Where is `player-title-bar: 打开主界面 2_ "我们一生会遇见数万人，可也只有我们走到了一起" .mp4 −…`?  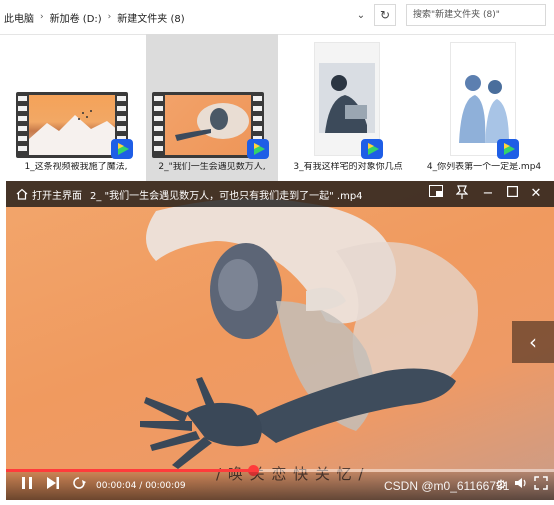 player-title-bar: 打开主界面 2_ "我们一生会遇见数万人，可也只有我们走到了一起" .mp4 −… is located at coordinates (280, 194).